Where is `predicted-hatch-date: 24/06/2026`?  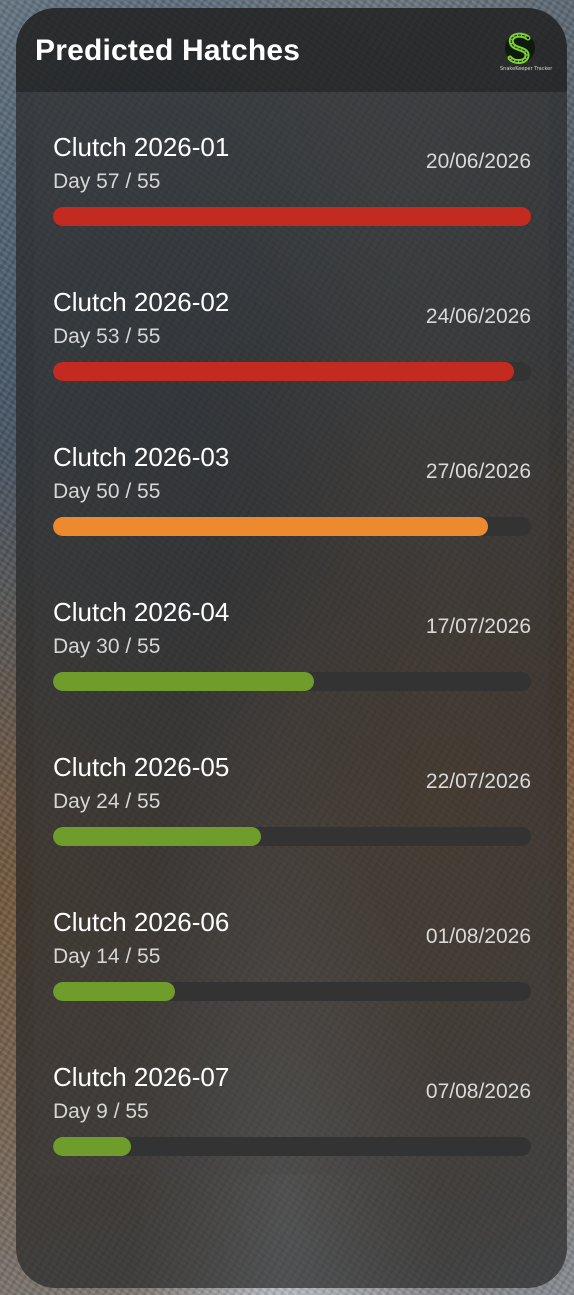 predicted-hatch-date: 24/06/2026 is located at coordinates (478, 316).